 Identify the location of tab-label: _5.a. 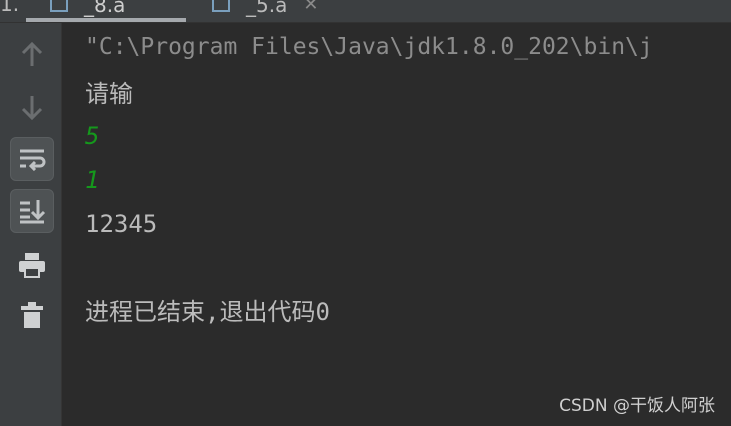
(267, 8).